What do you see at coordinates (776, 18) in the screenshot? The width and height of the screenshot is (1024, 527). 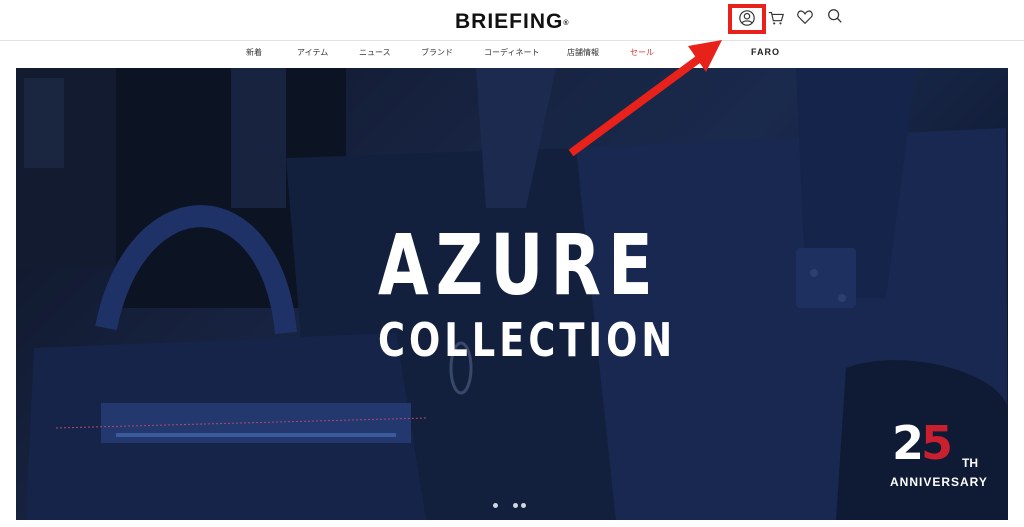 I see `cart-icon` at bounding box center [776, 18].